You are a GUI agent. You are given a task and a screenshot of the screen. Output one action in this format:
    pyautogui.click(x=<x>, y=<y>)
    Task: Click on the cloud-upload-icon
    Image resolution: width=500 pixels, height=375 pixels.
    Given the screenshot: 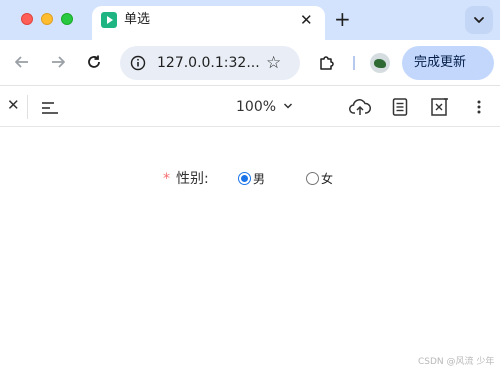 What is the action you would take?
    pyautogui.click(x=360, y=107)
    